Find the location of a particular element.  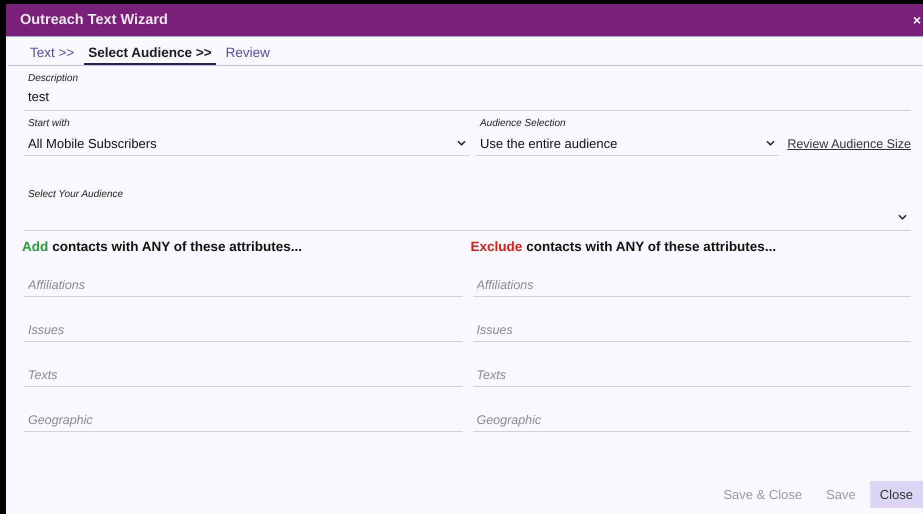

tab: Review is located at coordinates (248, 55).